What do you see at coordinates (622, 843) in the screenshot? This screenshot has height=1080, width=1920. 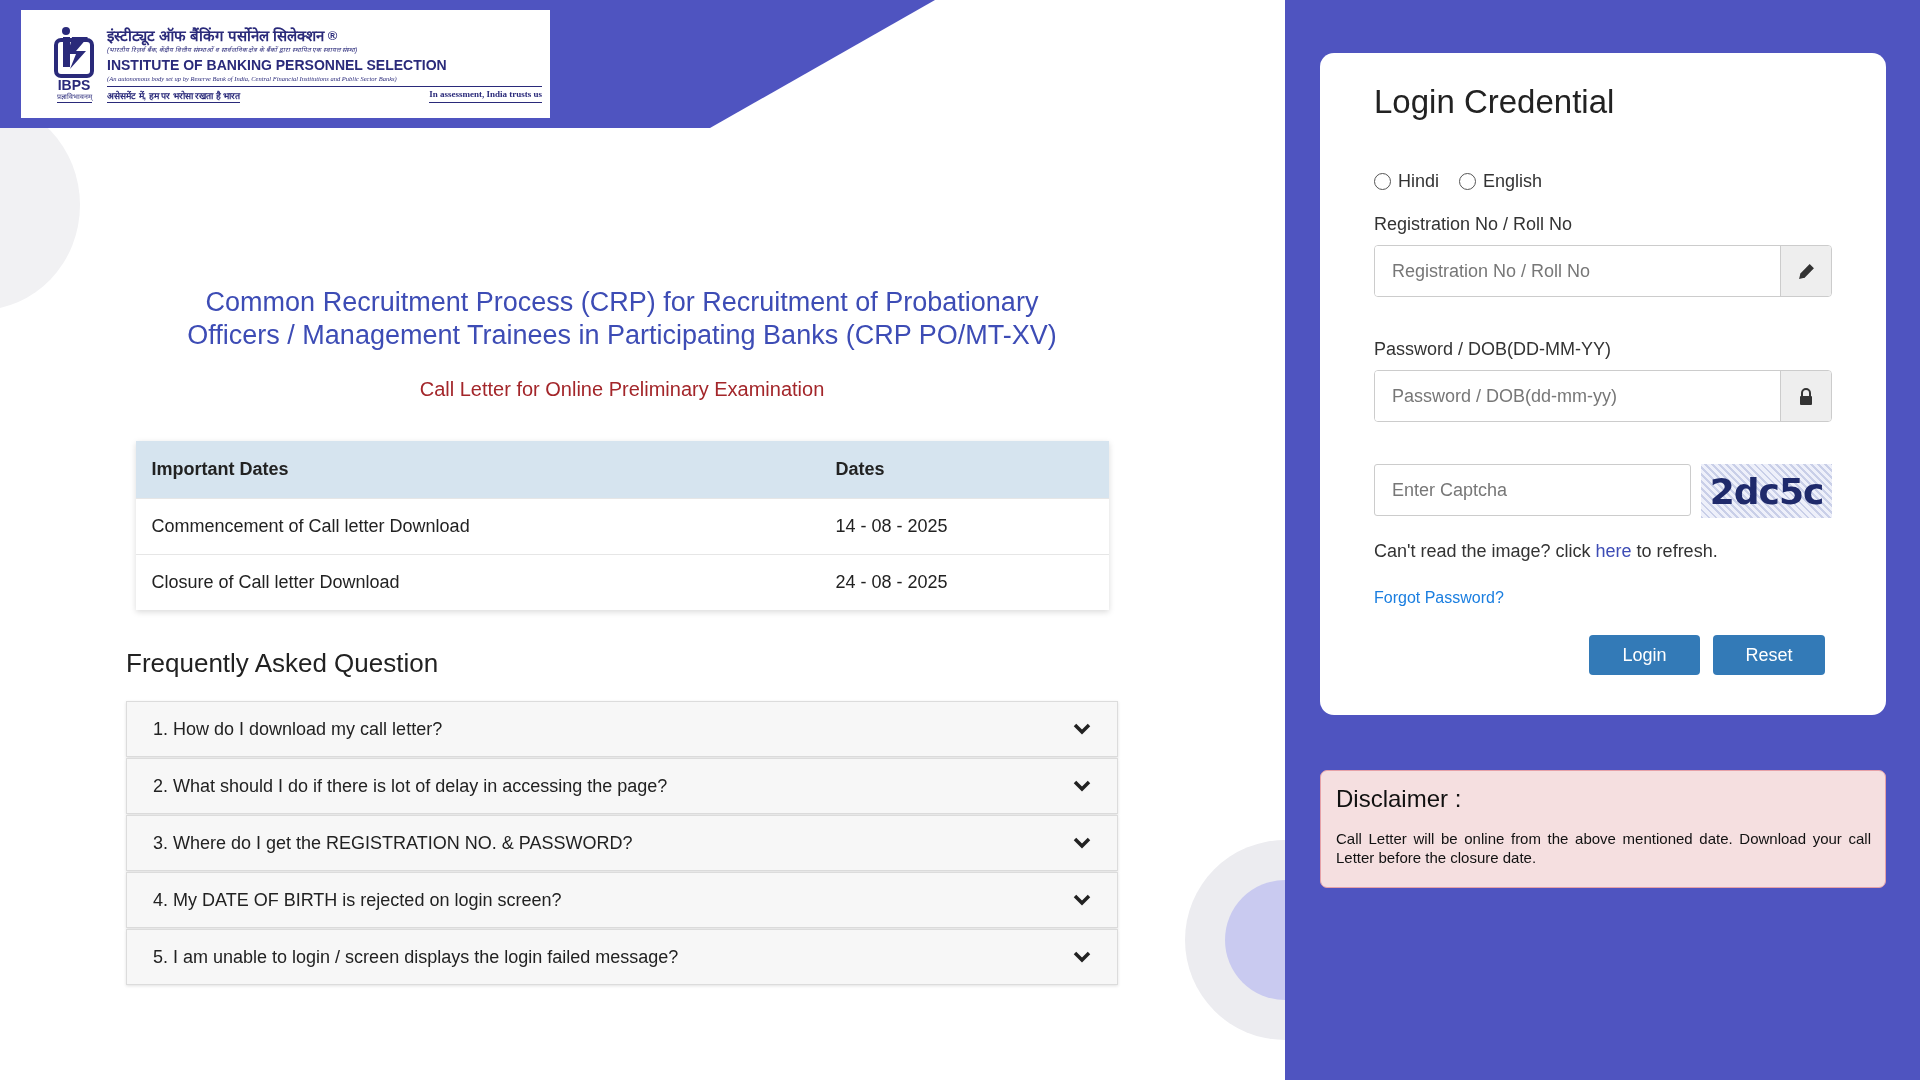 I see `faq-item: 3. Where do I get the REGISTRATION NO. & PASSWORD?` at bounding box center [622, 843].